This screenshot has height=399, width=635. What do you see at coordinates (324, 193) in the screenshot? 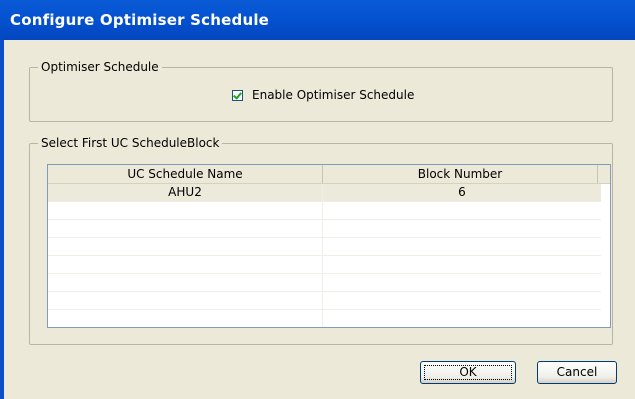
I see `table-row: AHU2 6` at bounding box center [324, 193].